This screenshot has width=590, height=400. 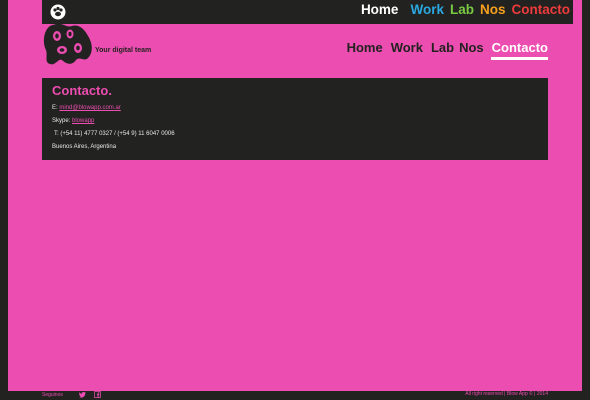 What do you see at coordinates (506, 394) in the screenshot?
I see `copyright: All right reserved | Blow App © | 2014` at bounding box center [506, 394].